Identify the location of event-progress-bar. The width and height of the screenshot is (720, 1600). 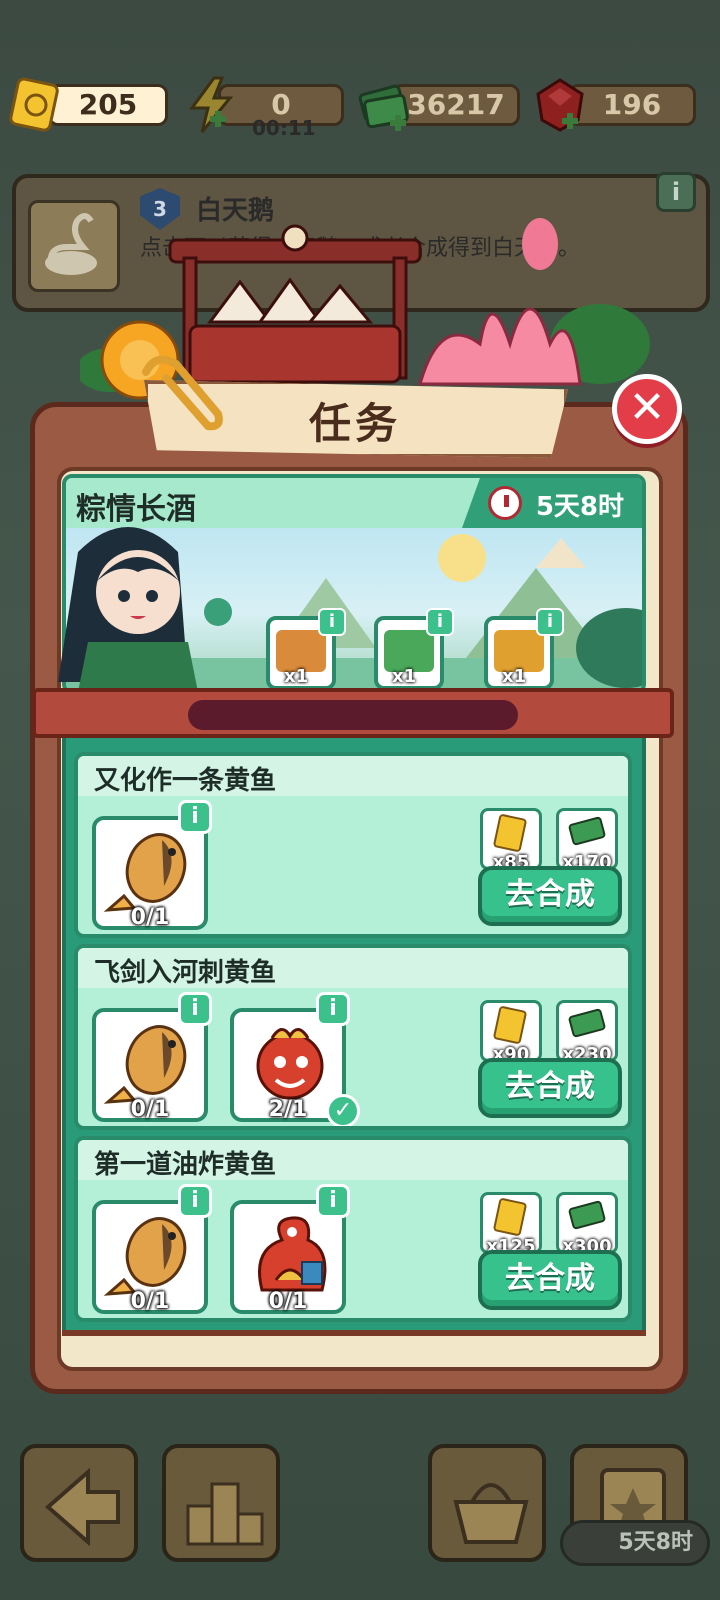
(353, 715).